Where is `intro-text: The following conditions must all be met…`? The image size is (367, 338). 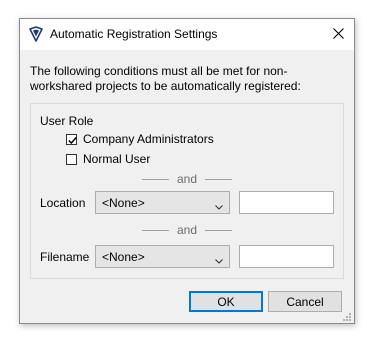 intro-text: The following conditions must all be met… is located at coordinates (165, 78).